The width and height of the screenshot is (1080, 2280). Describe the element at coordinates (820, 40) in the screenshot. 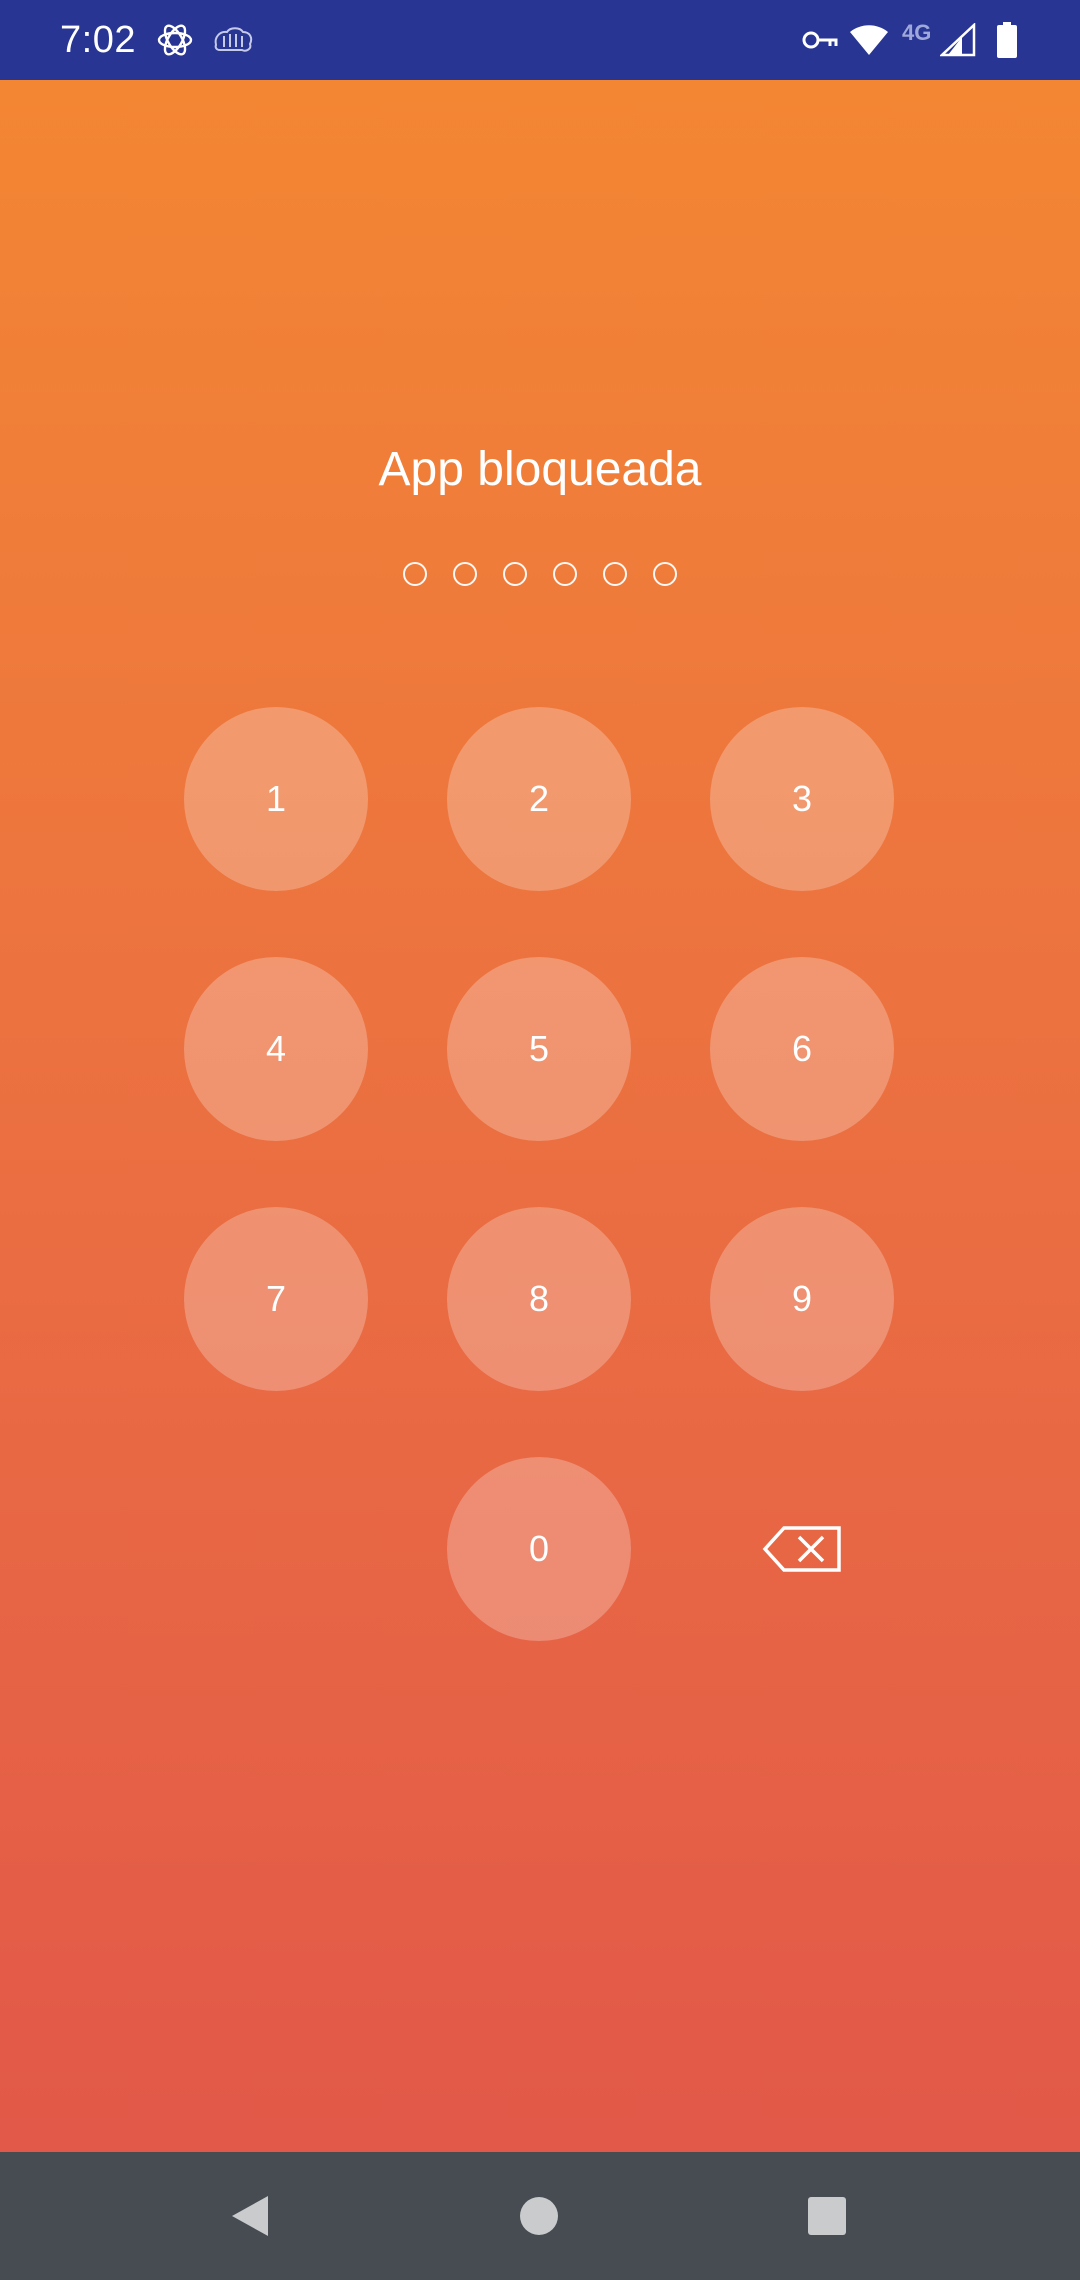

I see `vpn-key-icon` at that location.